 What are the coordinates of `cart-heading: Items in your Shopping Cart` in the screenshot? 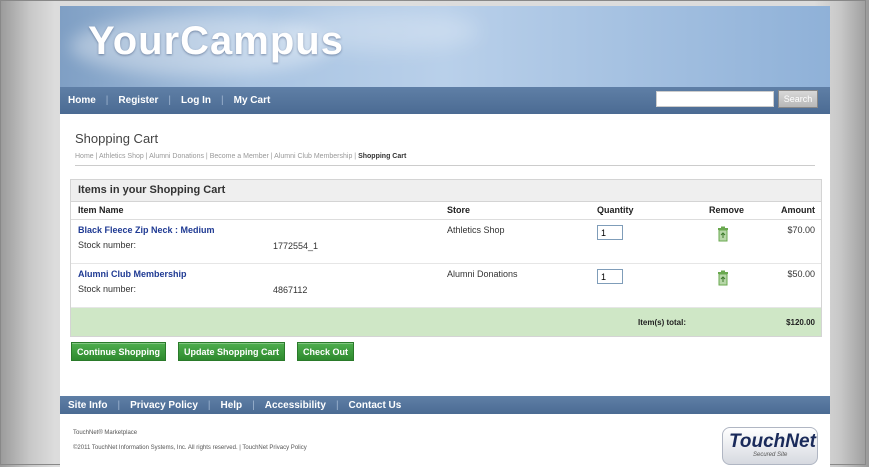 It's located at (152, 190).